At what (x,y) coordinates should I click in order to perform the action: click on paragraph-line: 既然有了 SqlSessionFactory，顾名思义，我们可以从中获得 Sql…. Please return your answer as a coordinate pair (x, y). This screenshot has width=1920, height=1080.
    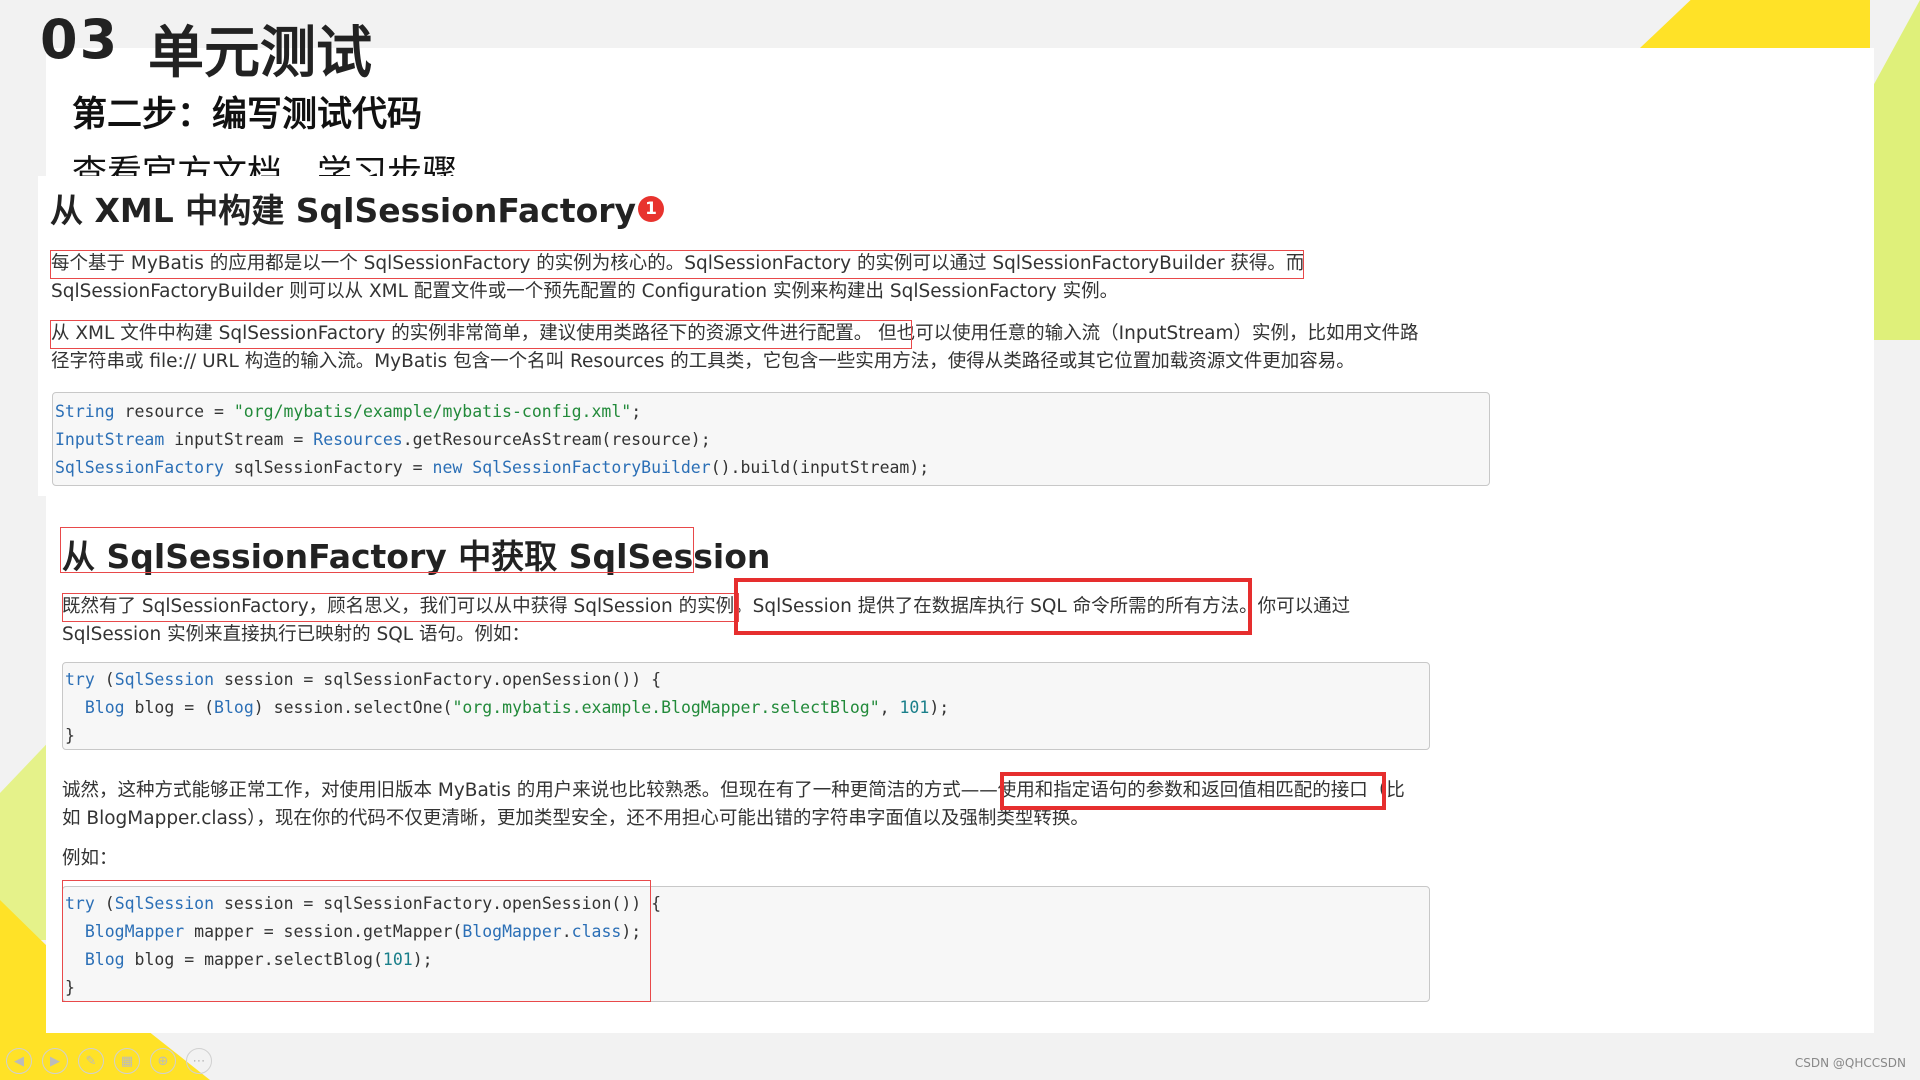
    Looking at the image, I should click on (706, 606).